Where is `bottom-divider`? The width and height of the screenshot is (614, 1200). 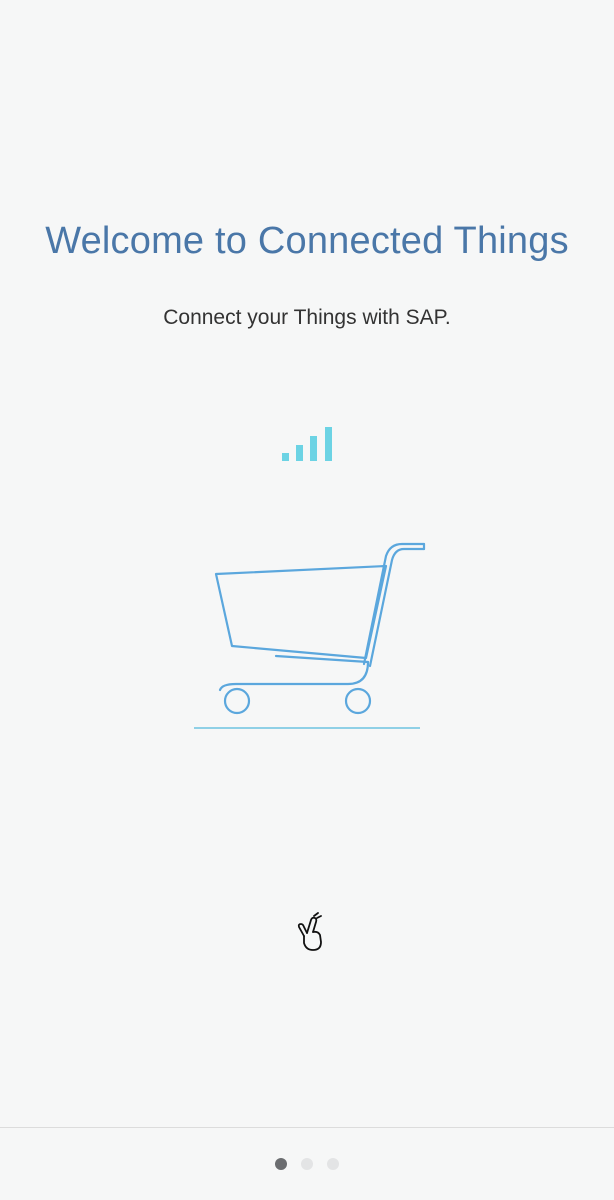
bottom-divider is located at coordinates (307, 1127).